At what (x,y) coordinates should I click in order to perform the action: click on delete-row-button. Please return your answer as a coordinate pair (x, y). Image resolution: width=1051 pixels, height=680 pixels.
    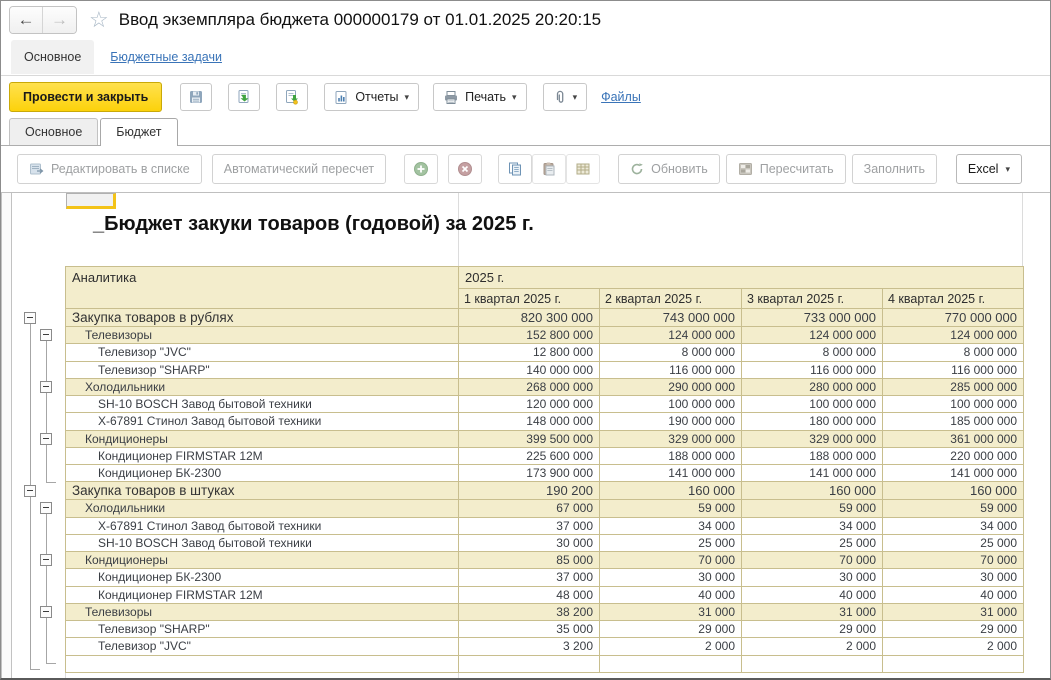
    Looking at the image, I should click on (465, 169).